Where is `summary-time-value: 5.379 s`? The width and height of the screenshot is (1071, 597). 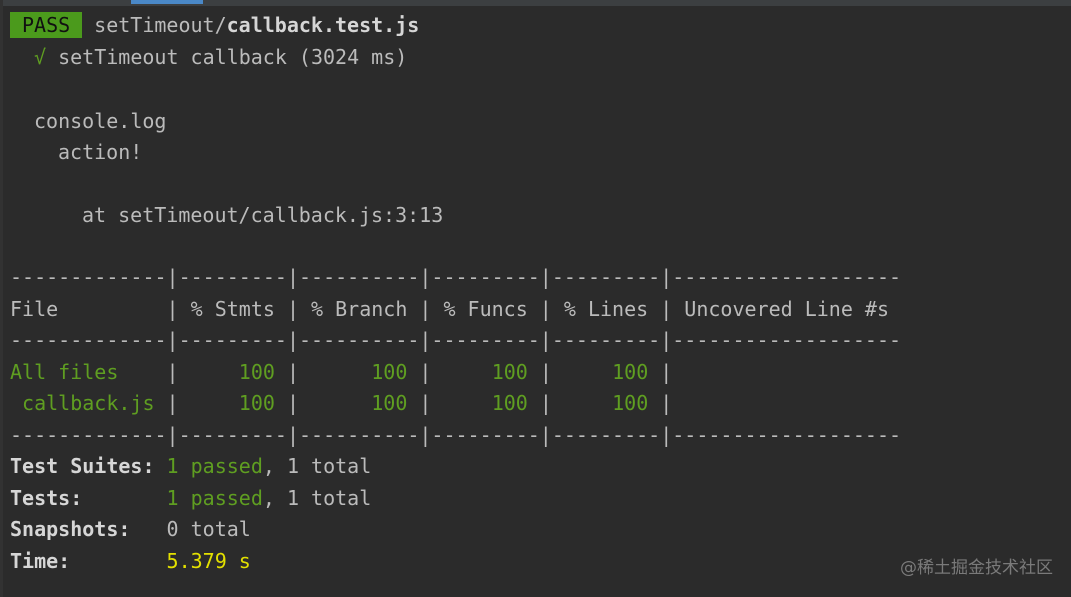 summary-time-value: 5.379 s is located at coordinates (208, 561).